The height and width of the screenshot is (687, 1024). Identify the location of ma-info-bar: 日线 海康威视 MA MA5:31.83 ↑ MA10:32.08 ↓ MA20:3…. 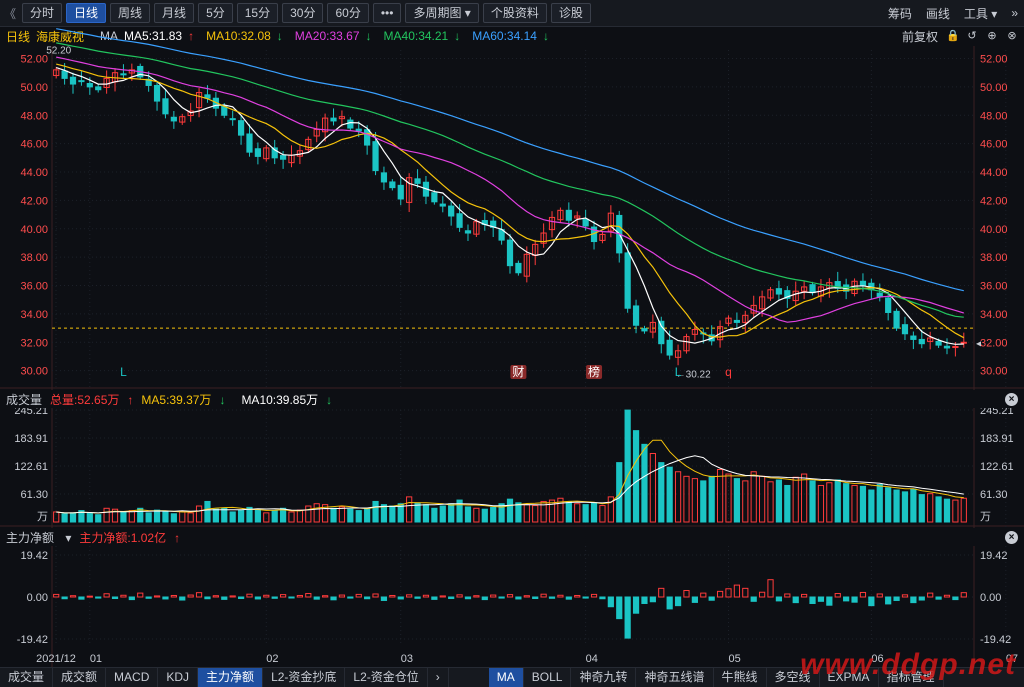
(512, 36).